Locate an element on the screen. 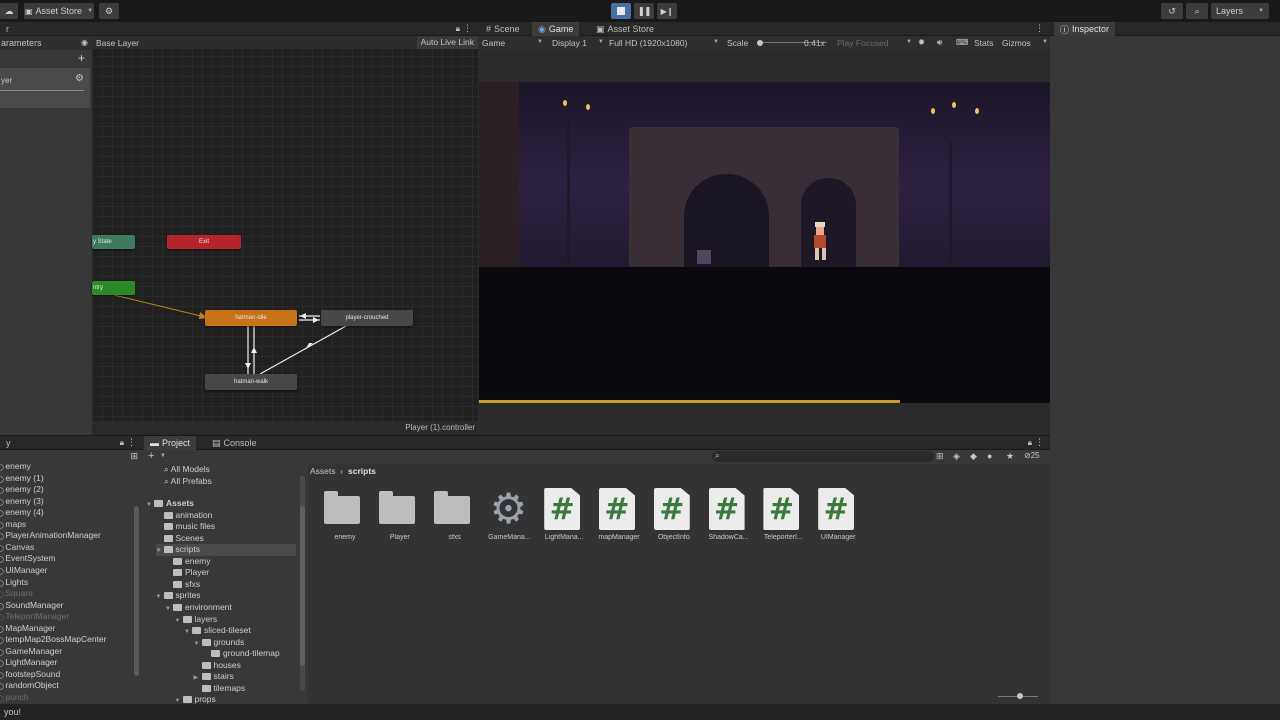 This screenshot has height=720, width=1280. folder-tree-item: animation is located at coordinates (184, 516).